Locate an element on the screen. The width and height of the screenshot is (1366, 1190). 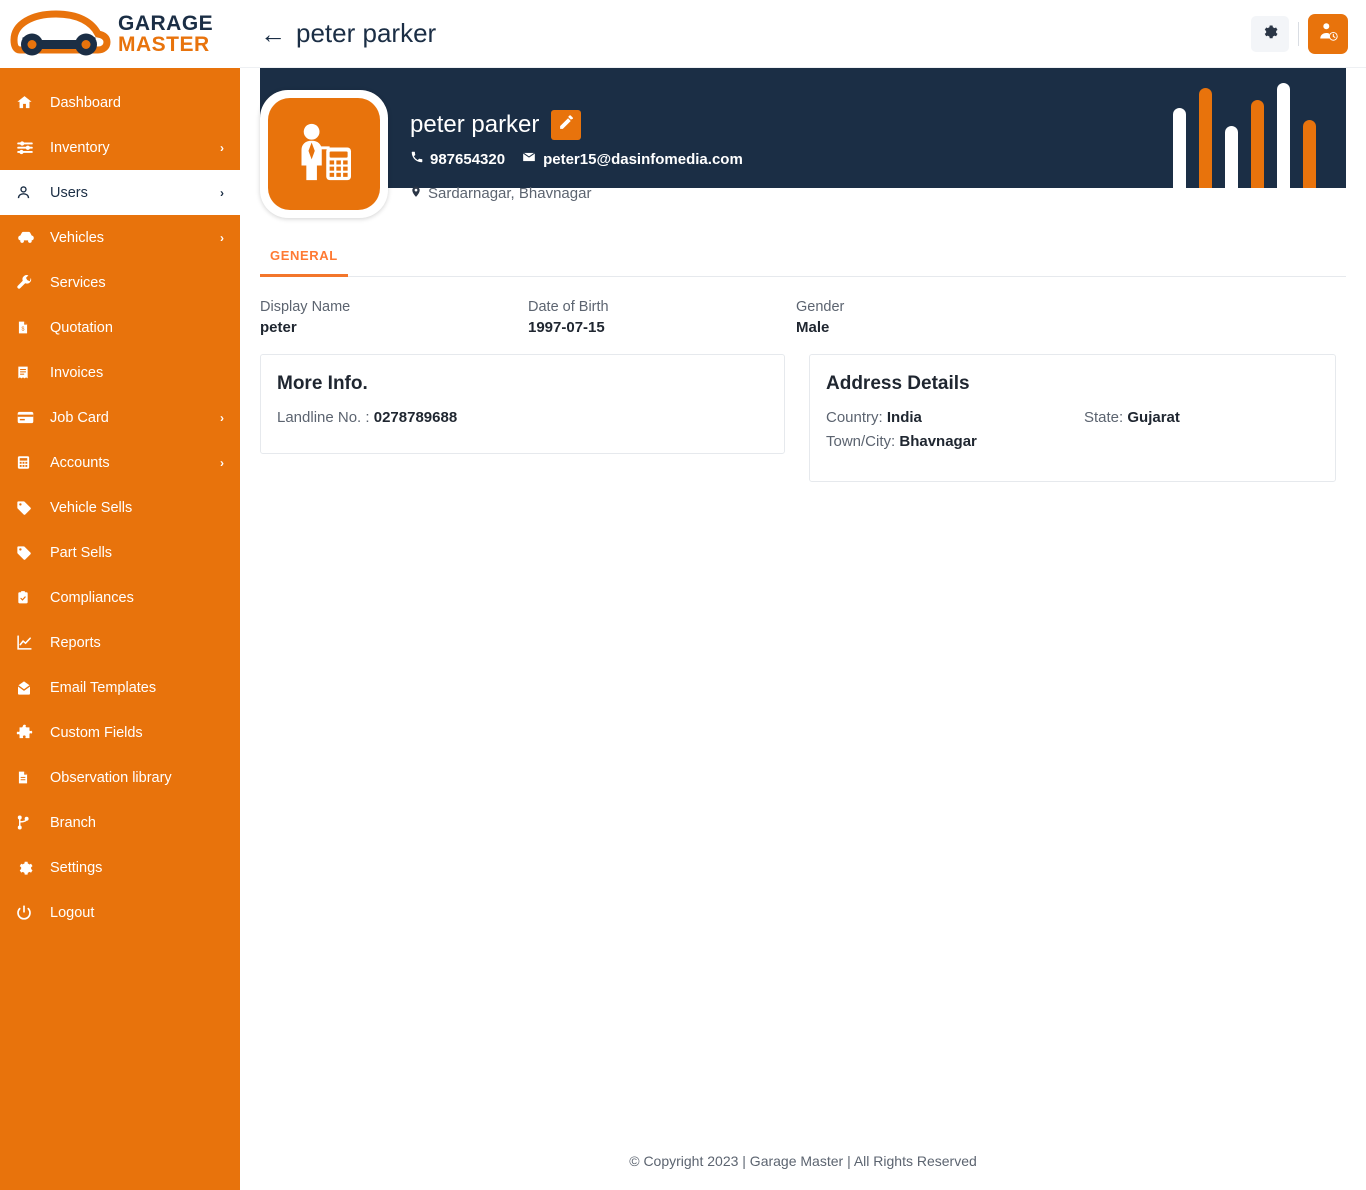
sliders-icon is located at coordinates (29, 147).